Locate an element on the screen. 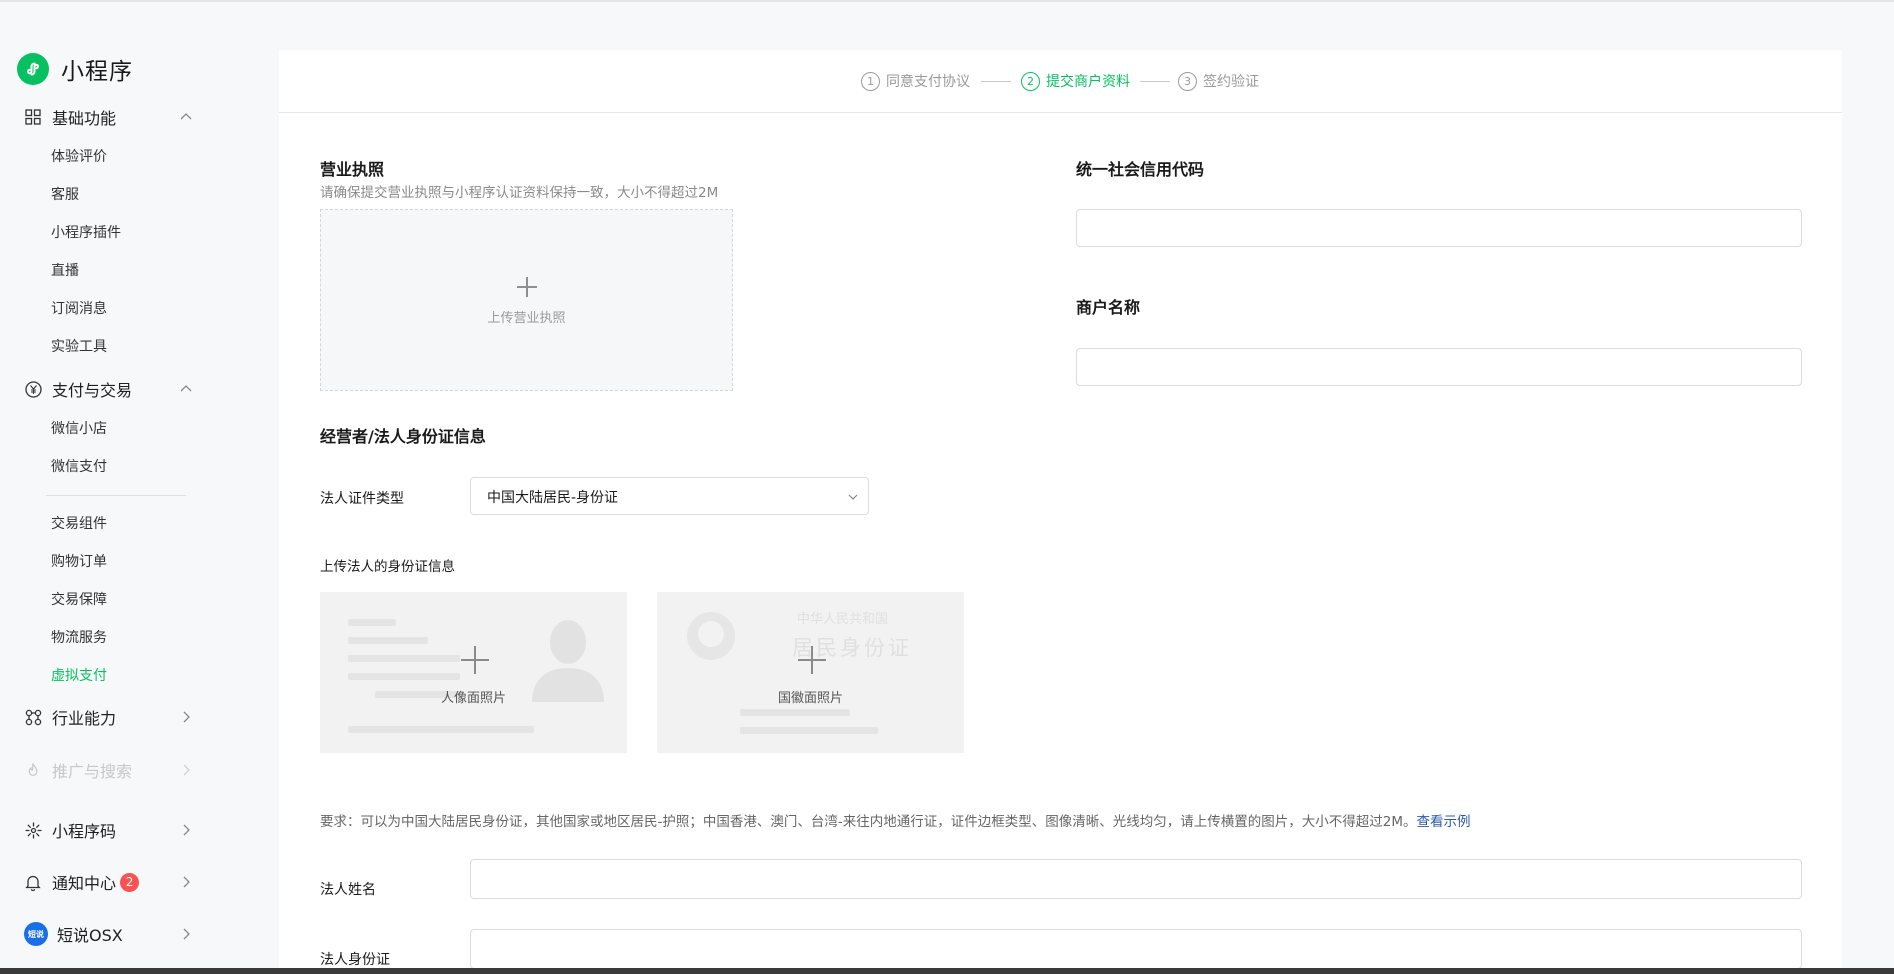  emblem-card-heading: 中华人民共和国 is located at coordinates (843, 619).